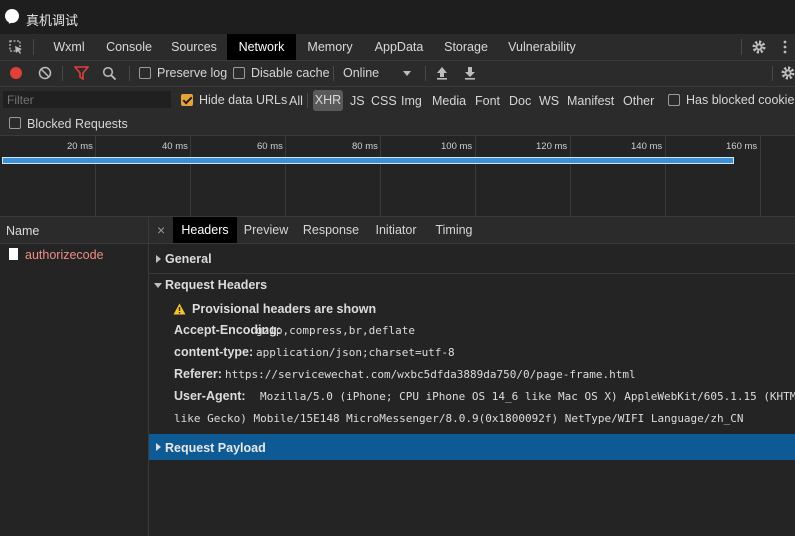 Image resolution: width=795 pixels, height=536 pixels. Describe the element at coordinates (187, 100) in the screenshot. I see `hide-data-urls-checkbox` at that location.